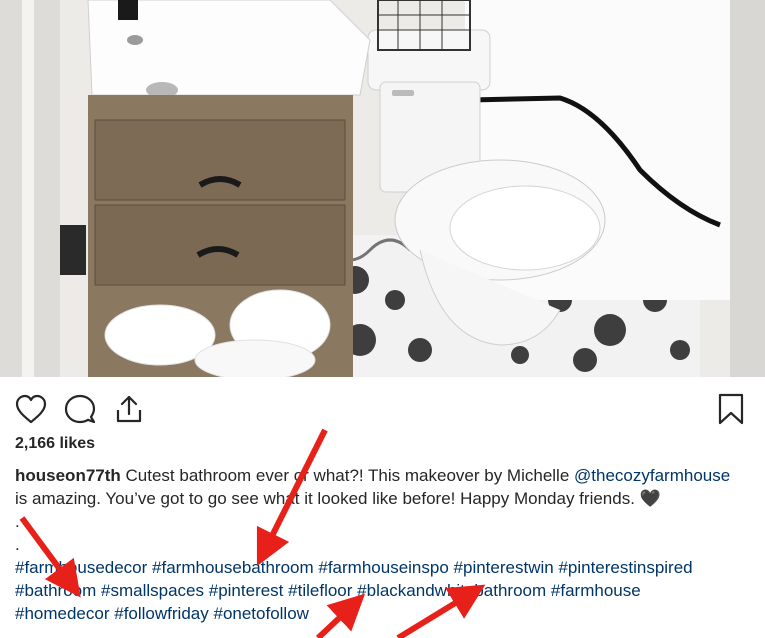 The height and width of the screenshot is (638, 765). I want to click on heart-outline-icon, so click(31, 409).